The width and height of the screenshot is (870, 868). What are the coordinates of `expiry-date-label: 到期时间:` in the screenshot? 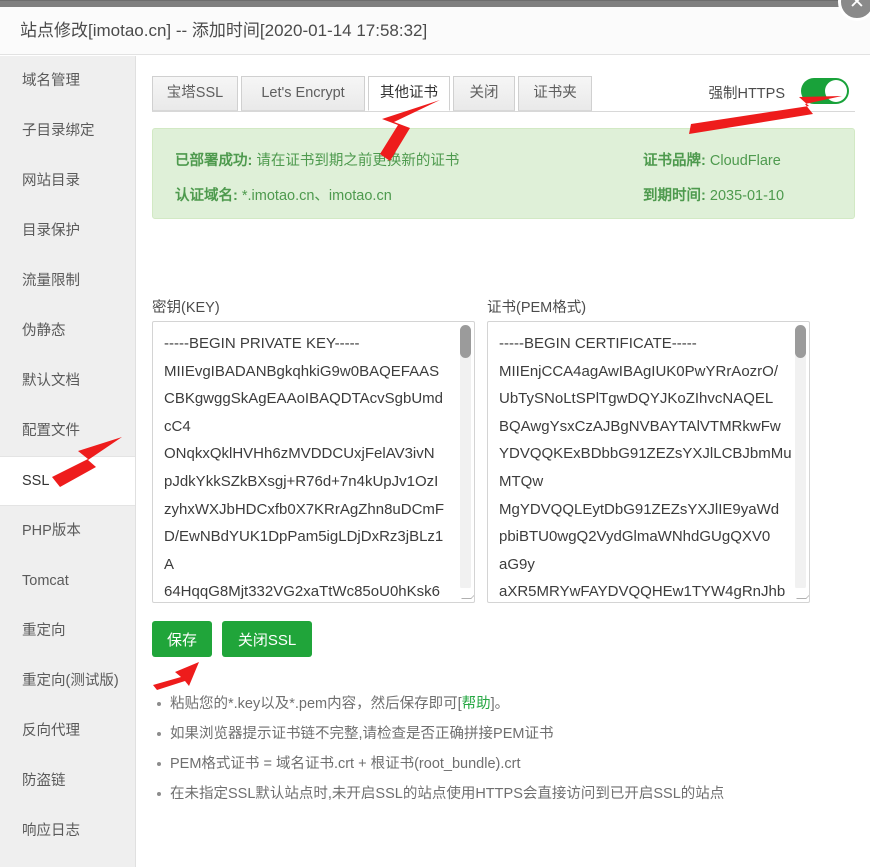 It's located at (674, 196).